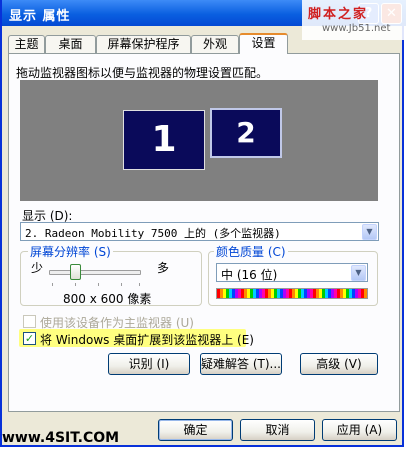  Describe the element at coordinates (29, 321) in the screenshot. I see `primary-monitor-checkbox` at that location.